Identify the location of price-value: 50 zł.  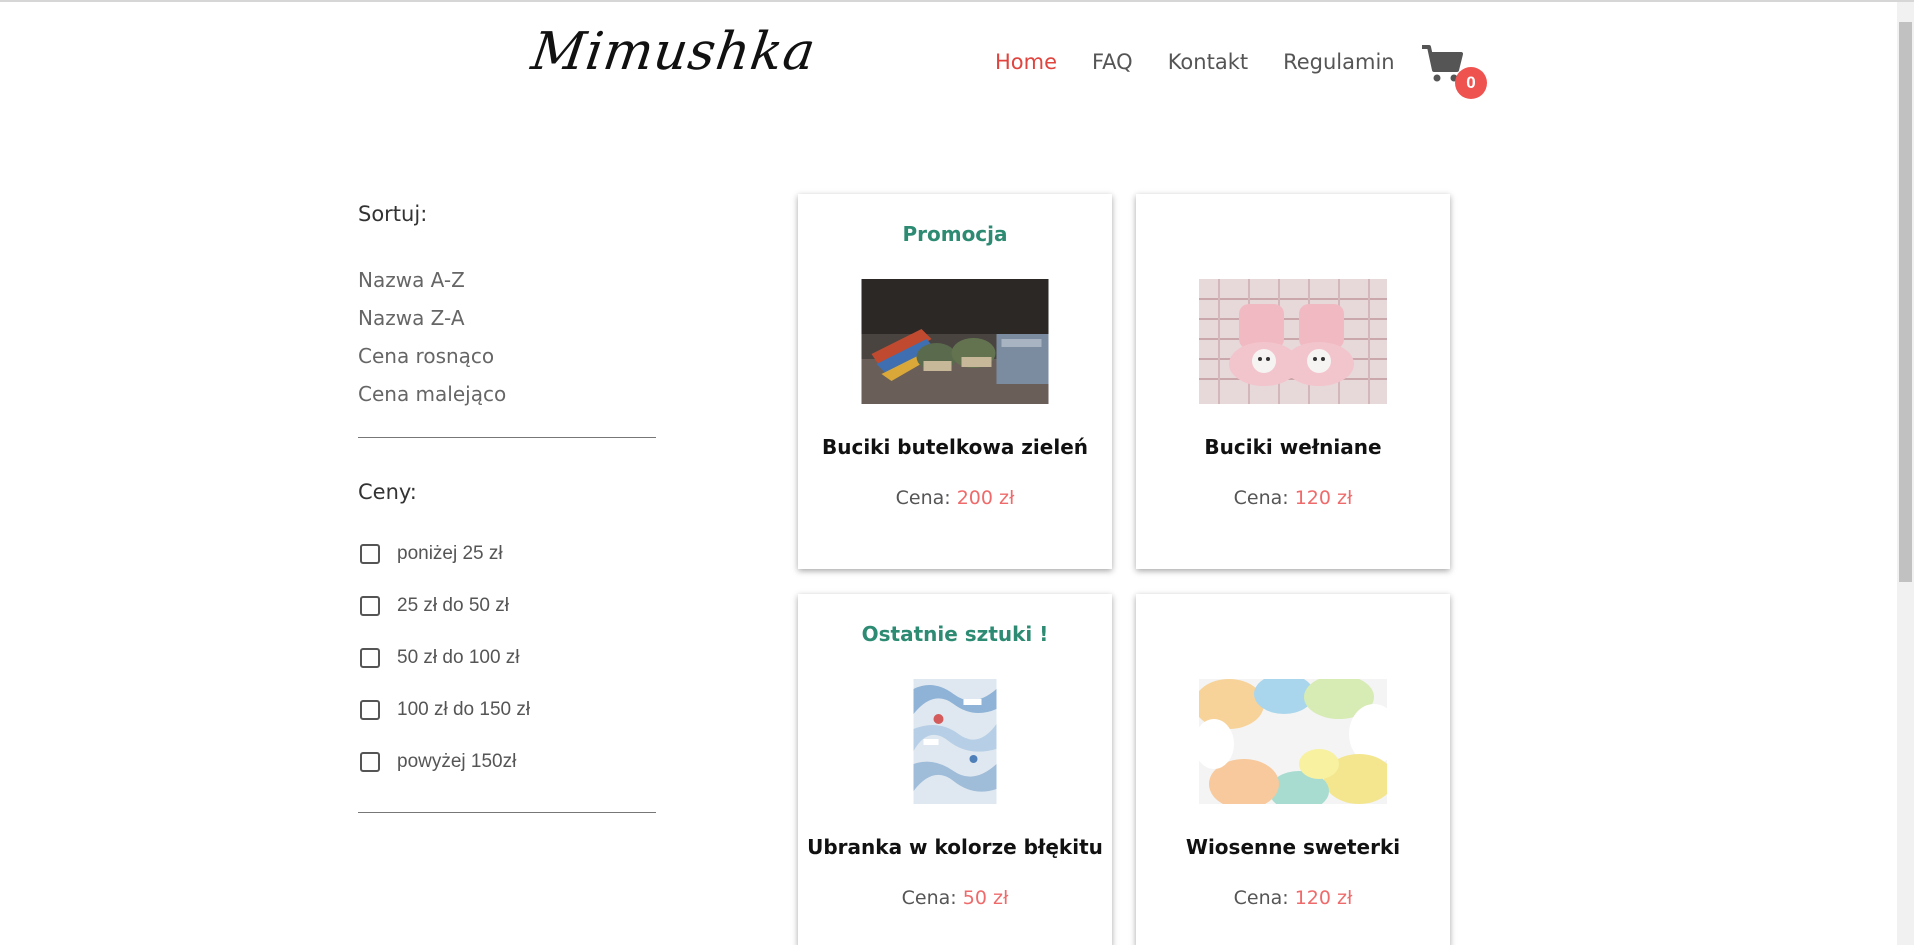
(985, 898).